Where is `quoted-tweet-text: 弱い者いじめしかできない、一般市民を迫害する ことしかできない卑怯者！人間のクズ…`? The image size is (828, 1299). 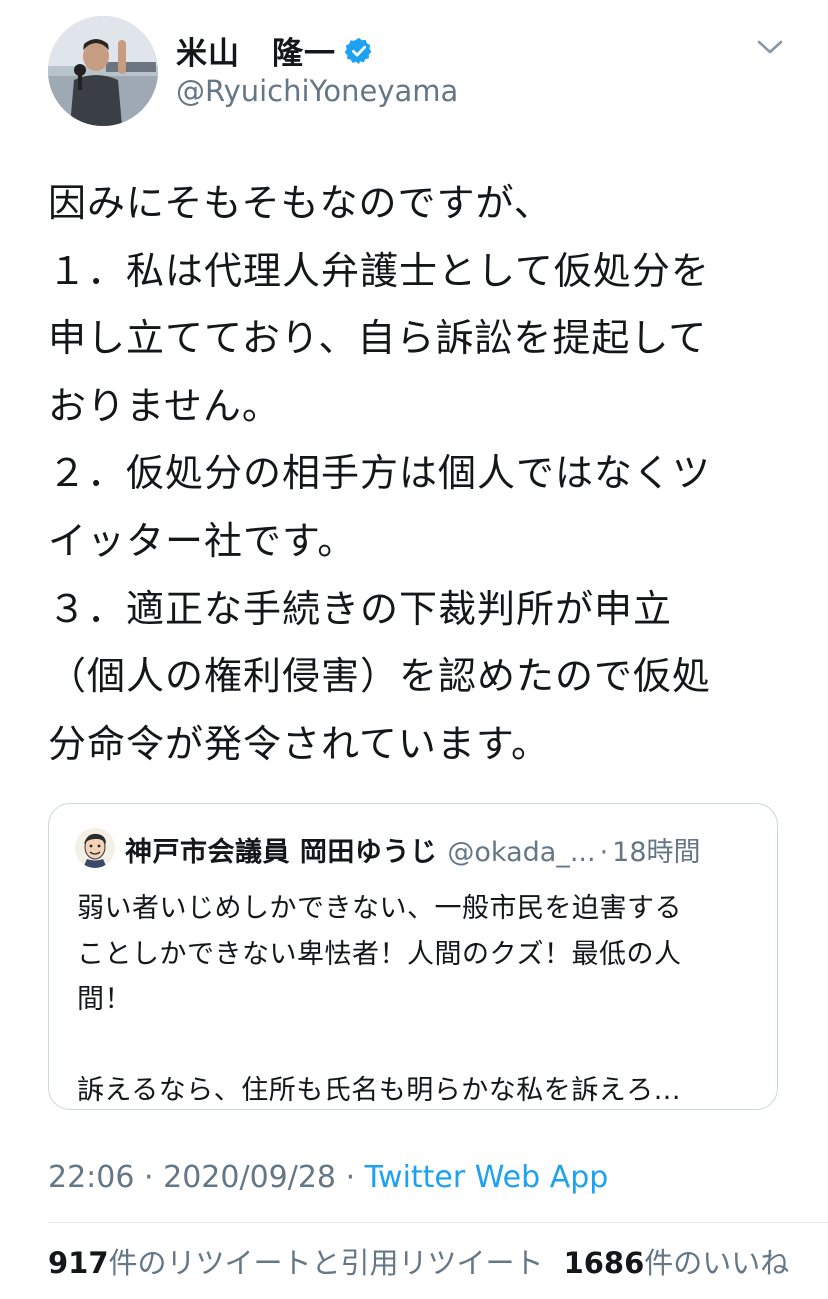 quoted-tweet-text: 弱い者いじめしかできない、一般市民を迫害する ことしかできない卑怯者！人間のクズ… is located at coordinates (417, 1000).